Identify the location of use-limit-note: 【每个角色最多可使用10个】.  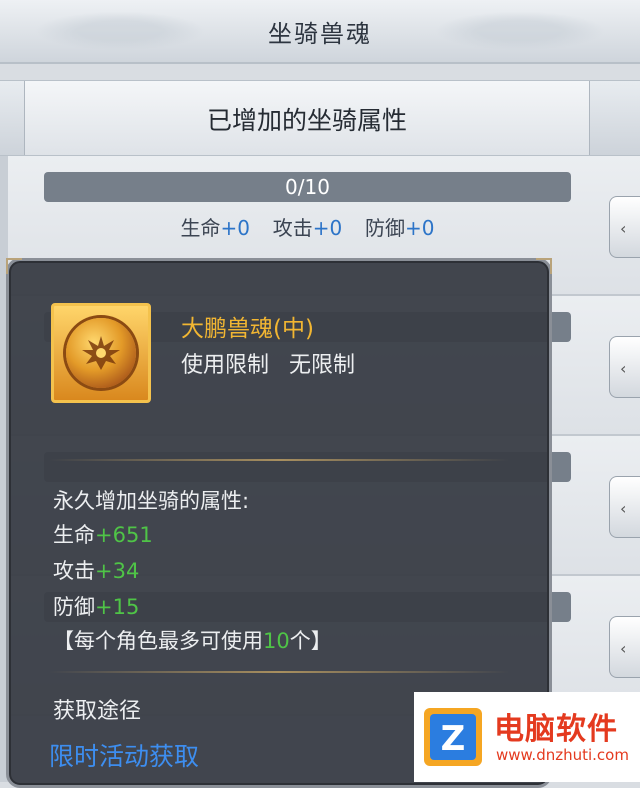
(192, 640).